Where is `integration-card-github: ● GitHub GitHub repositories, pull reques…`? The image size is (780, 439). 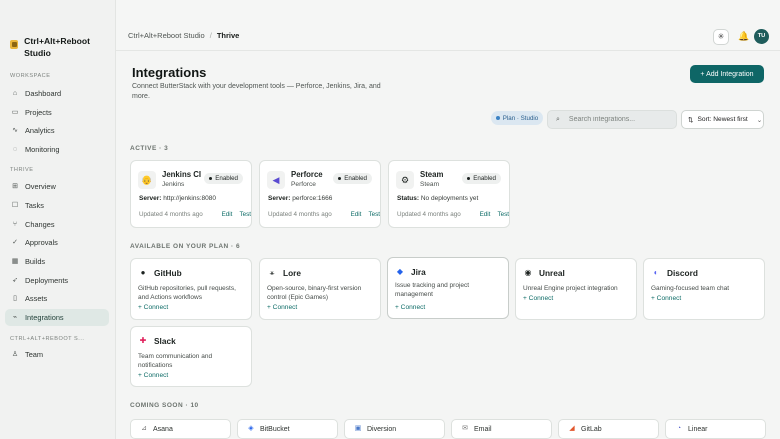
integration-card-github: ● GitHub GitHub repositories, pull reques… is located at coordinates (191, 289).